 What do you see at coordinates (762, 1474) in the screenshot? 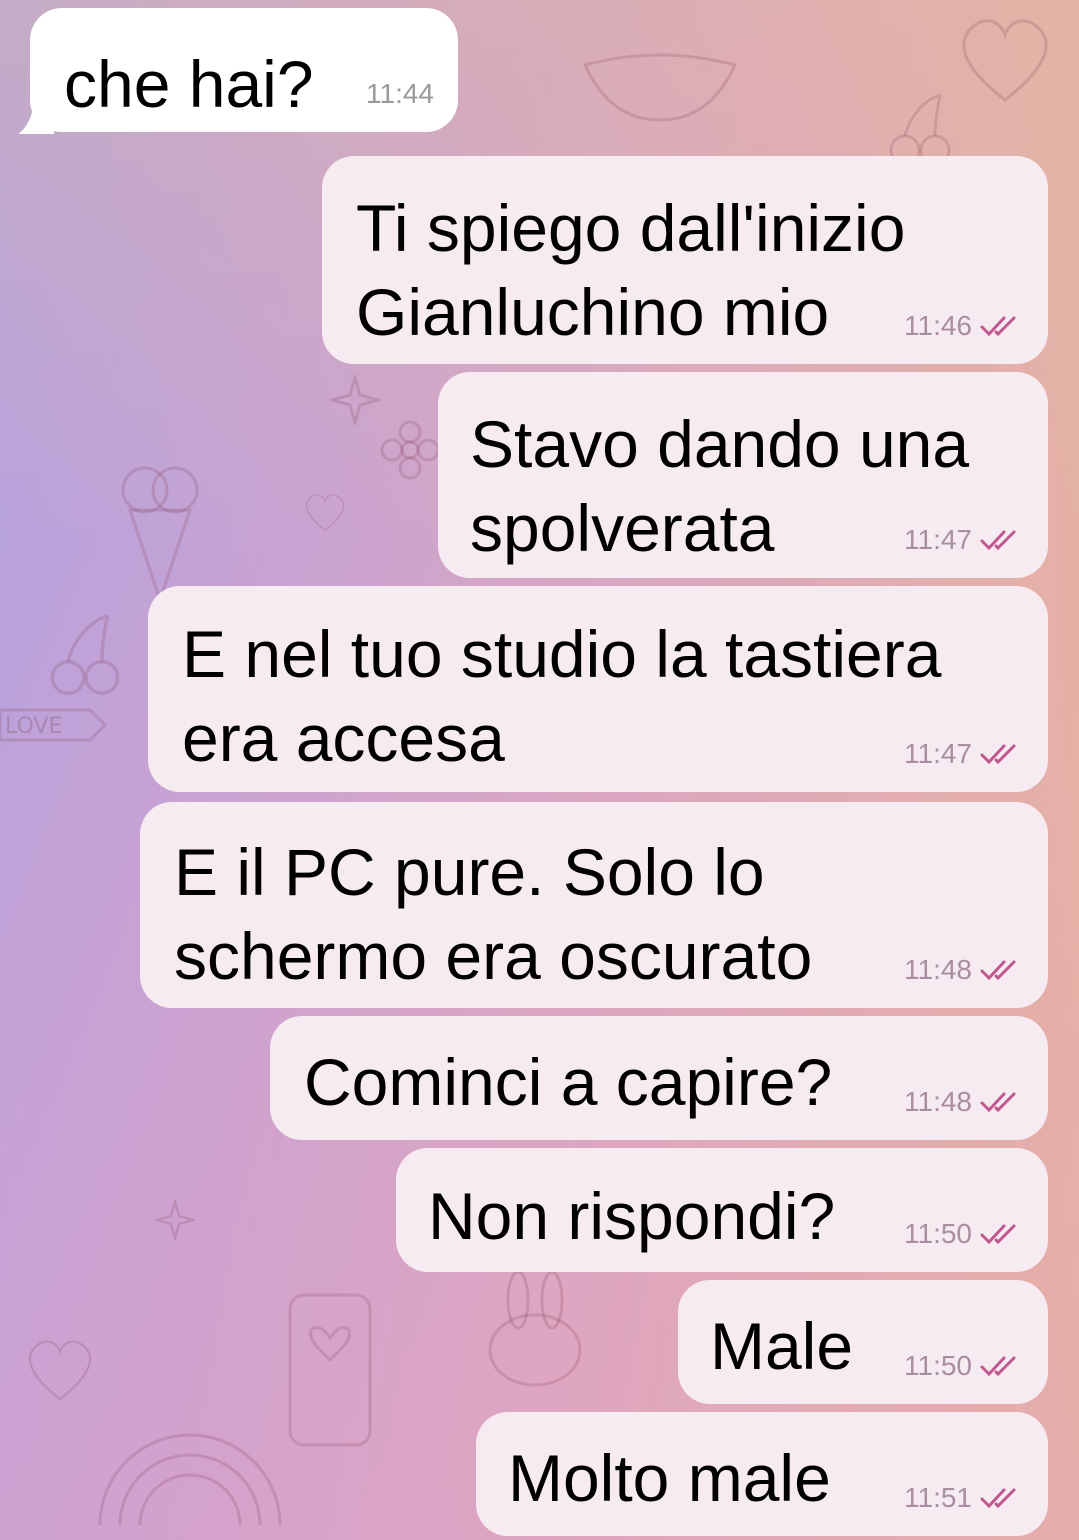
I see `outgoing-message: Molto male 11:51` at bounding box center [762, 1474].